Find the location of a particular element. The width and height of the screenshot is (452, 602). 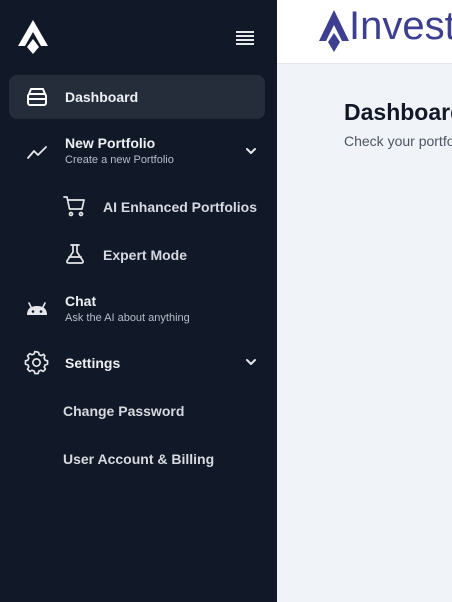

hamburger-menu-button is located at coordinates (245, 38).